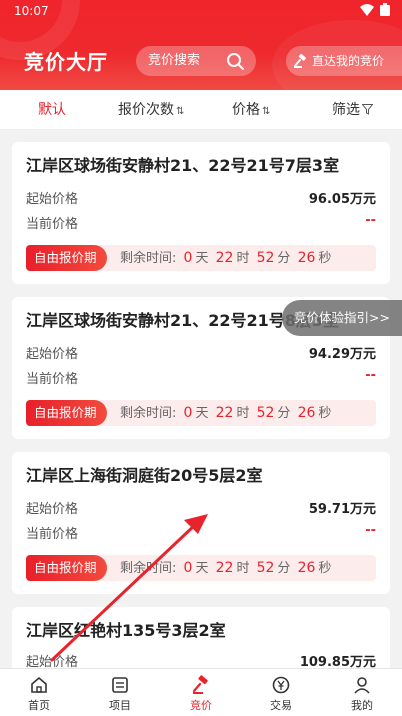 Image resolution: width=402 pixels, height=716 pixels. Describe the element at coordinates (348, 61) in the screenshot. I see `my-bids-label: 直达我的竞价` at that location.